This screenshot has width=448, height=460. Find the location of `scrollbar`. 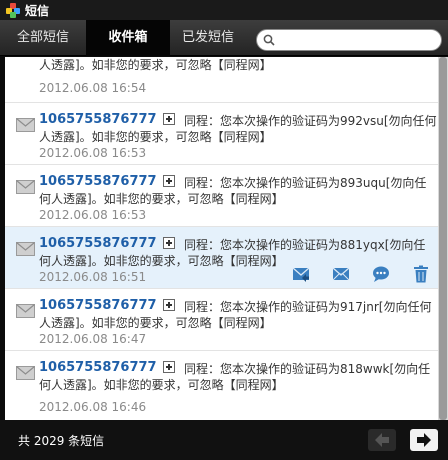

scrollbar is located at coordinates (443, 238).